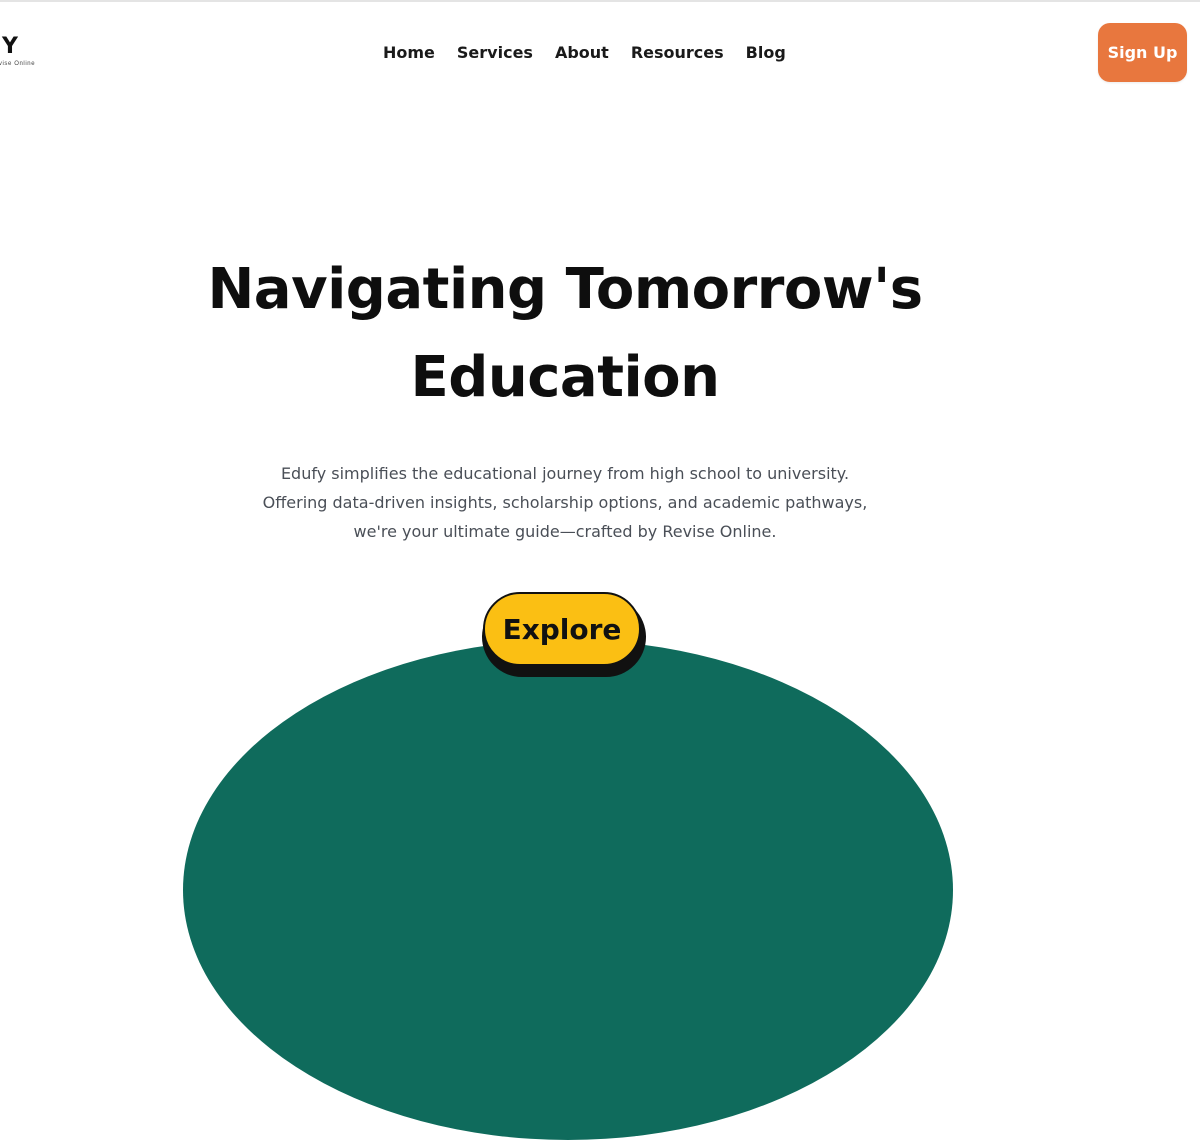  Describe the element at coordinates (562, 629) in the screenshot. I see `explore-button: Explore` at that location.